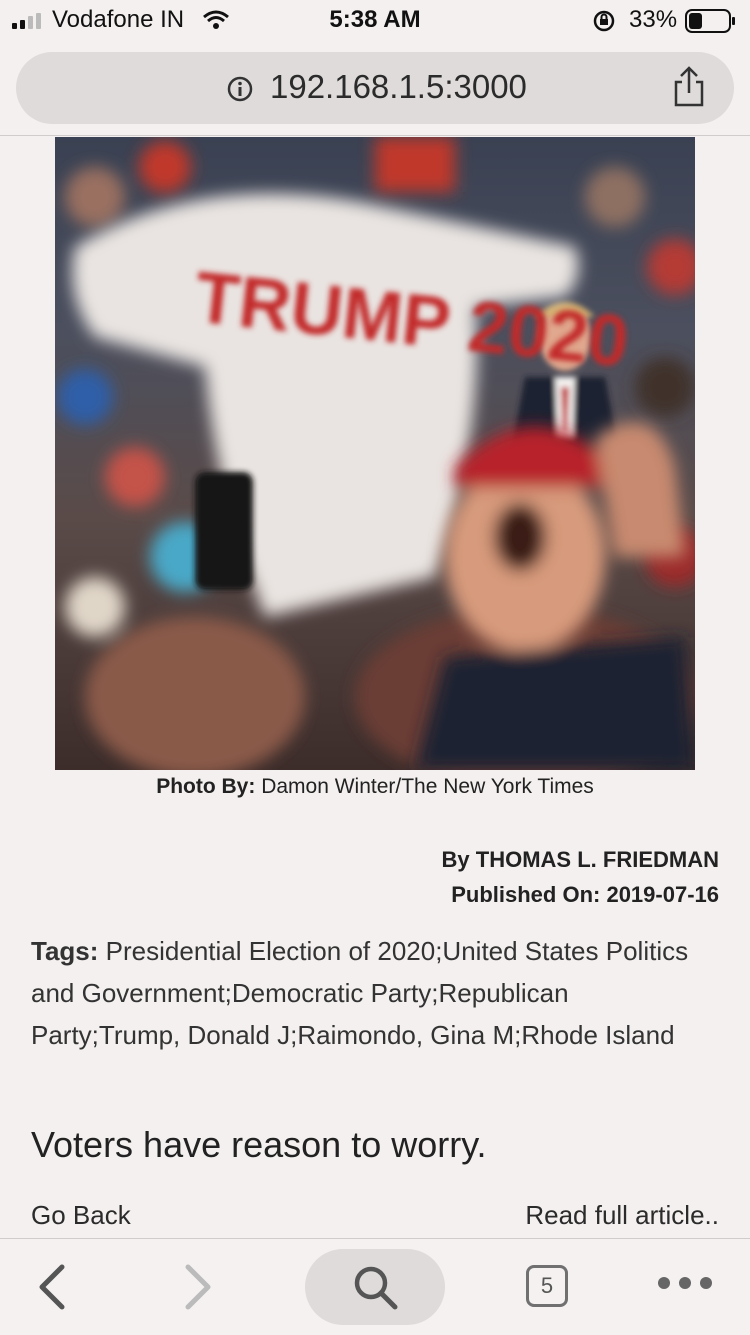 This screenshot has width=750, height=1335. I want to click on search-icon, so click(375, 1287).